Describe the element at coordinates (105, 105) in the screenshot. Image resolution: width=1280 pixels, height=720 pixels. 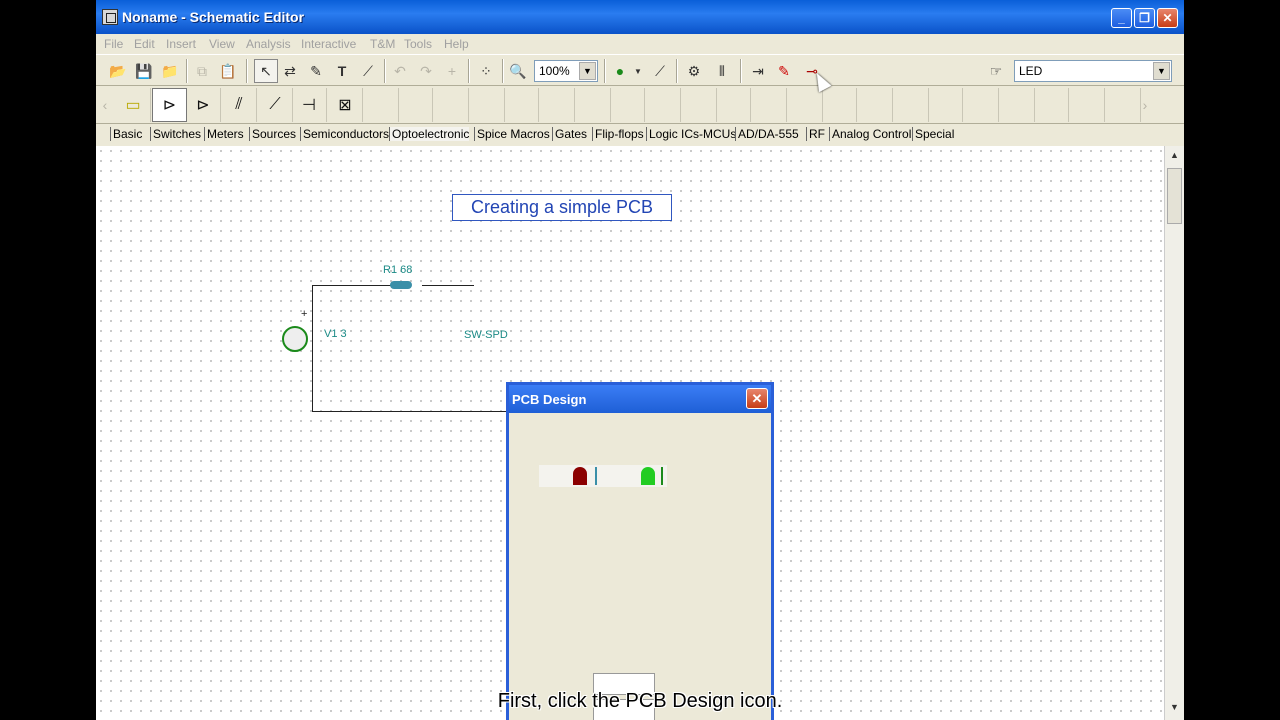
I see `chevron-left-icon: ‹` at that location.